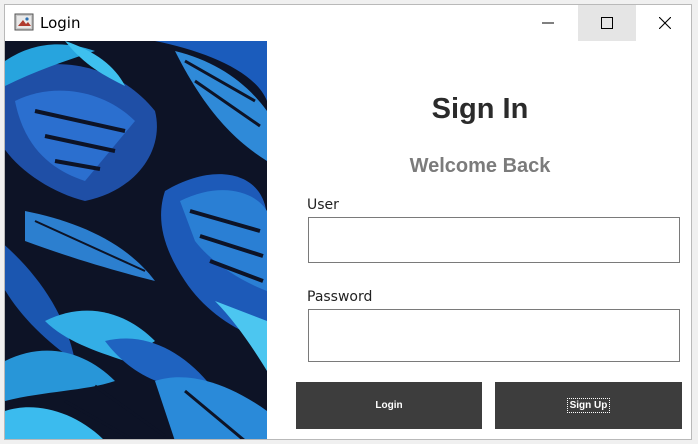 The height and width of the screenshot is (444, 698). Describe the element at coordinates (494, 240) in the screenshot. I see `user-input` at that location.